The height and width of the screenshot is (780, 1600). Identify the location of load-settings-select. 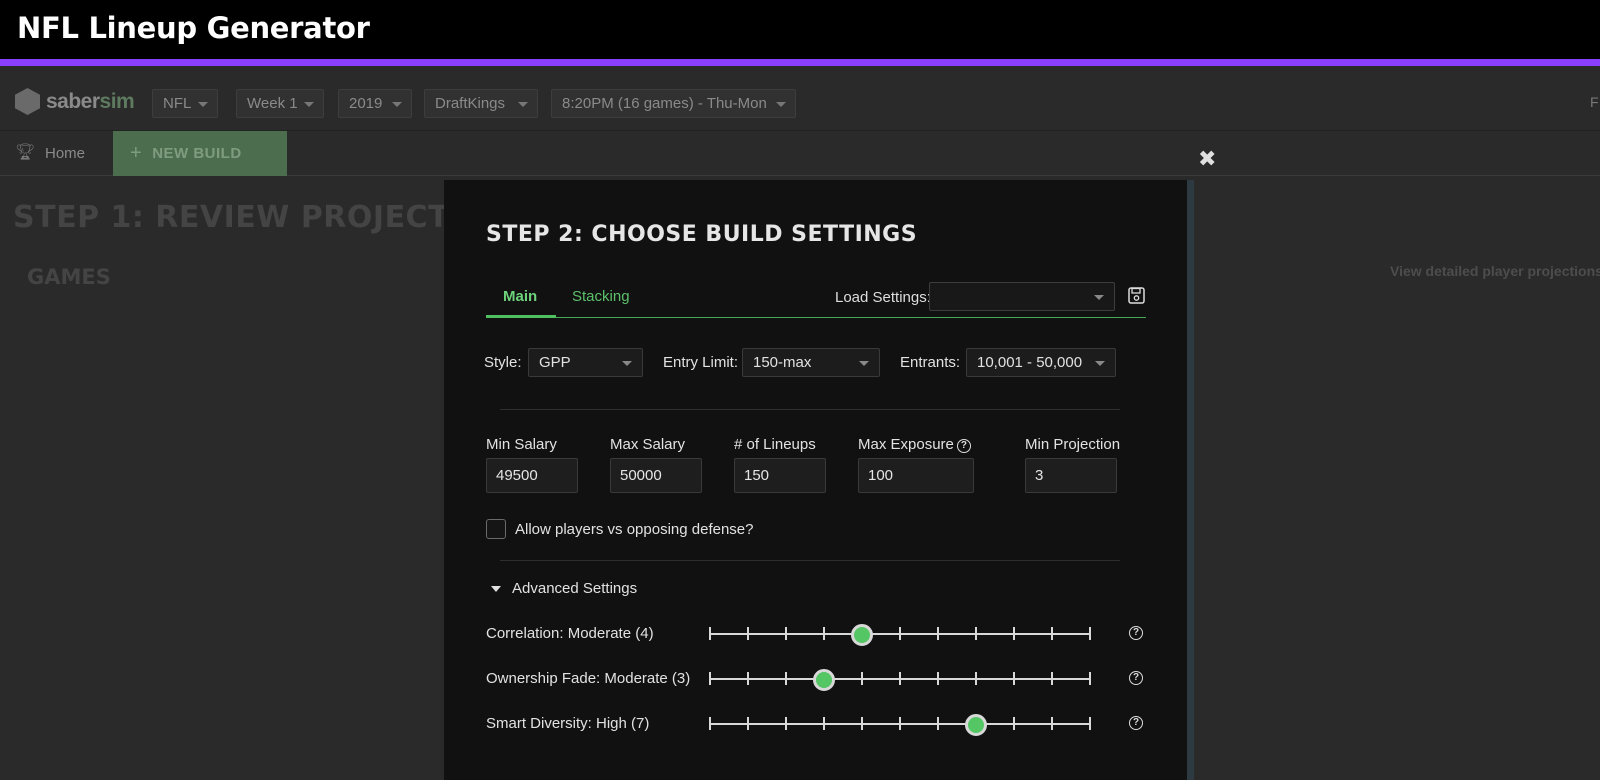
(1022, 296).